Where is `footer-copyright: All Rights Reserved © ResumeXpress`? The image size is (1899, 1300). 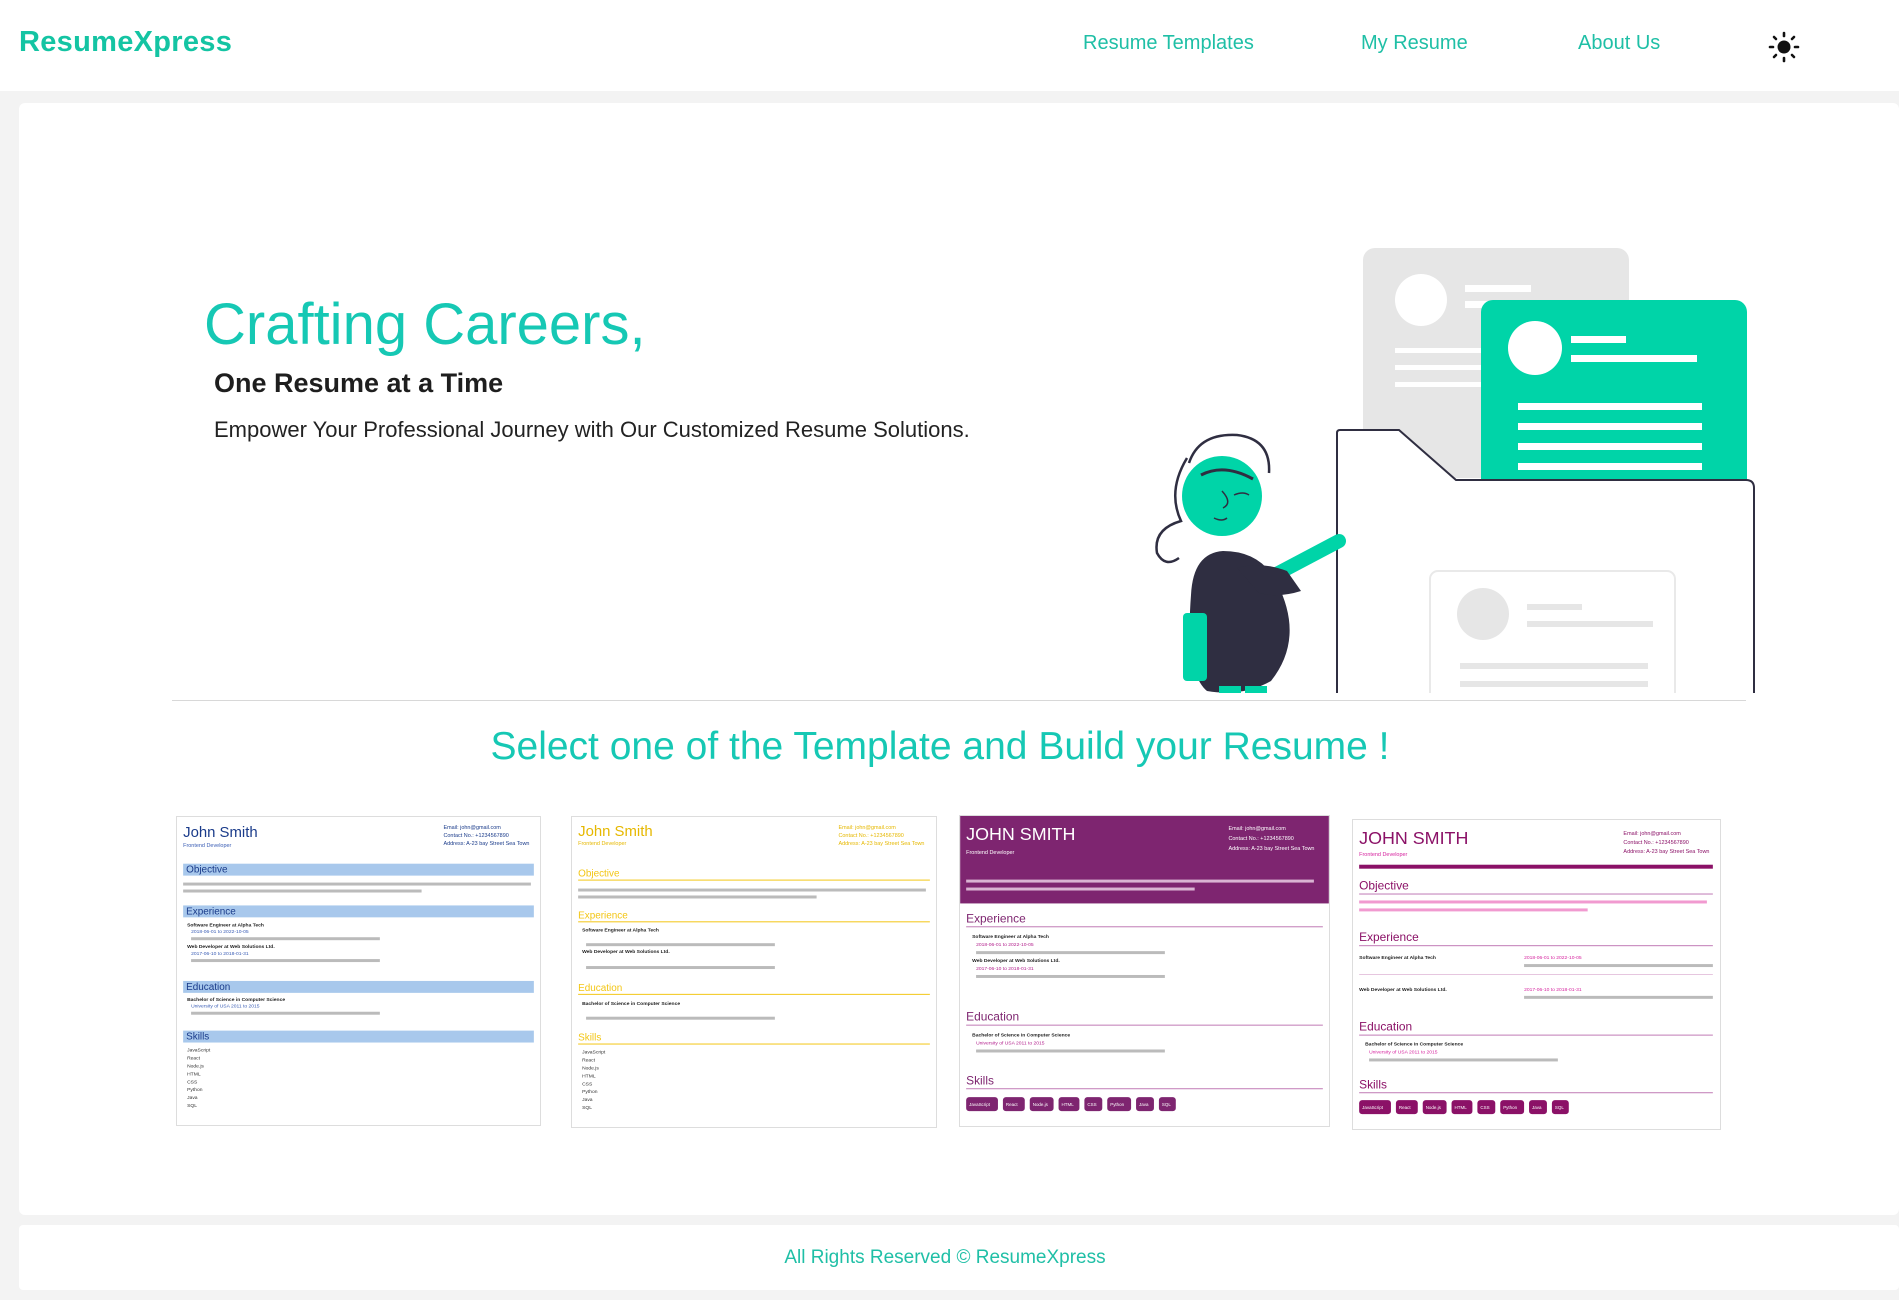 footer-copyright: All Rights Reserved © ResumeXpress is located at coordinates (959, 1258).